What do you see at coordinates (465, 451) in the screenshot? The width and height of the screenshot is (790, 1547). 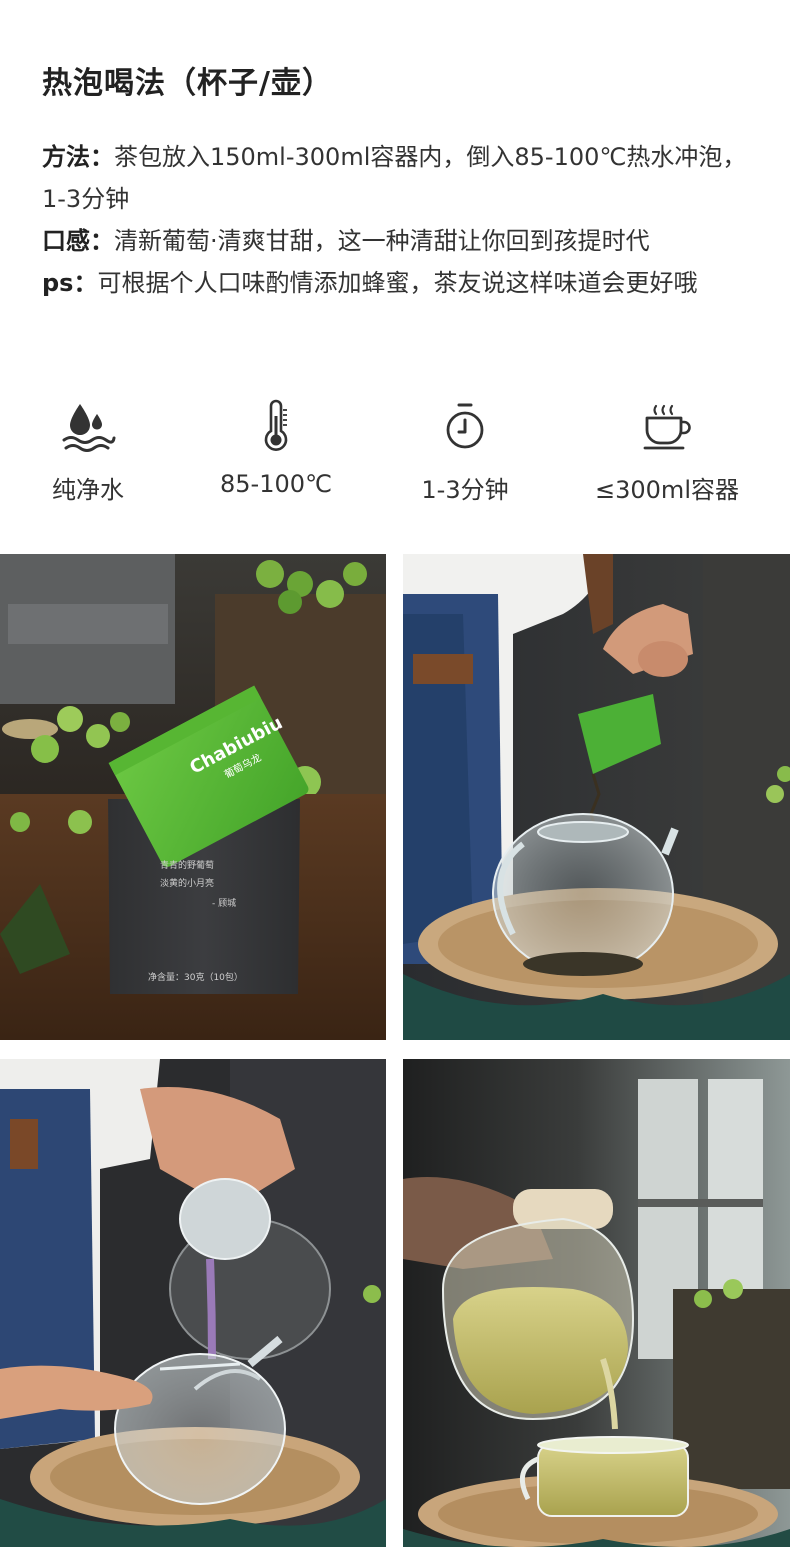 I see `icon-item-time: 1-3分钟` at bounding box center [465, 451].